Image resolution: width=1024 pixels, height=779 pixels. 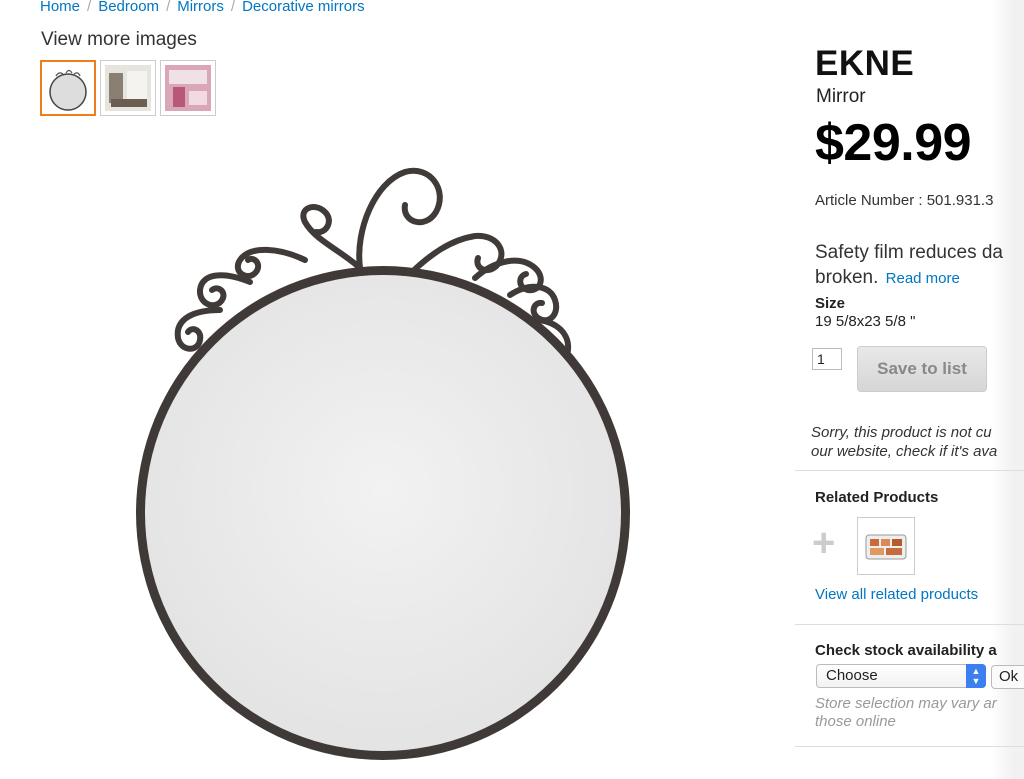 I want to click on breadcrumb: Home / Bedroom / Mirrors / Decorative mirrors, so click(x=202, y=7).